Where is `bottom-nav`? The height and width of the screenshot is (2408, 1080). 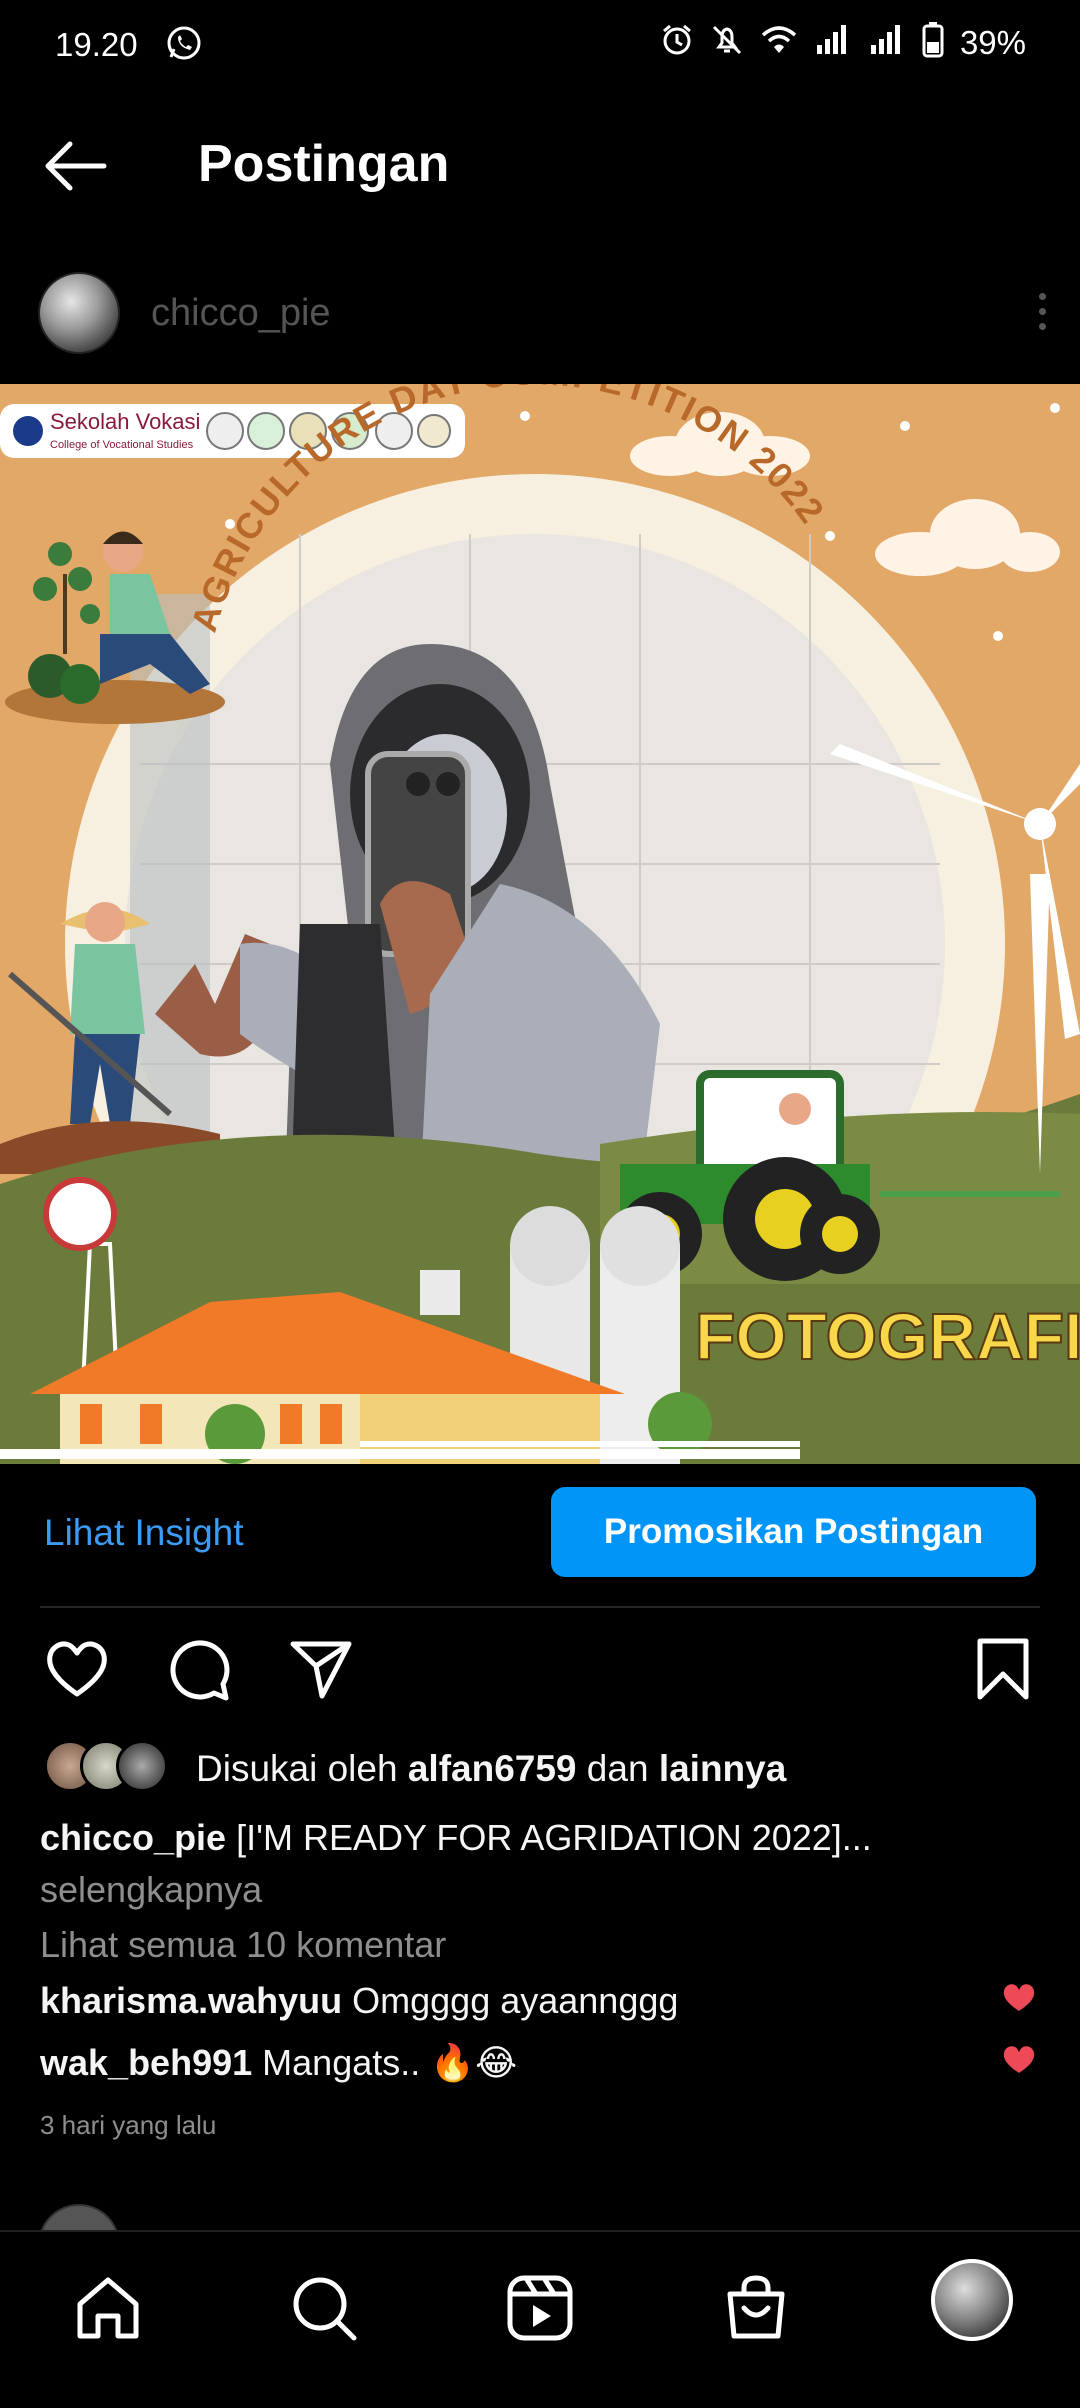
bottom-nav is located at coordinates (540, 2319).